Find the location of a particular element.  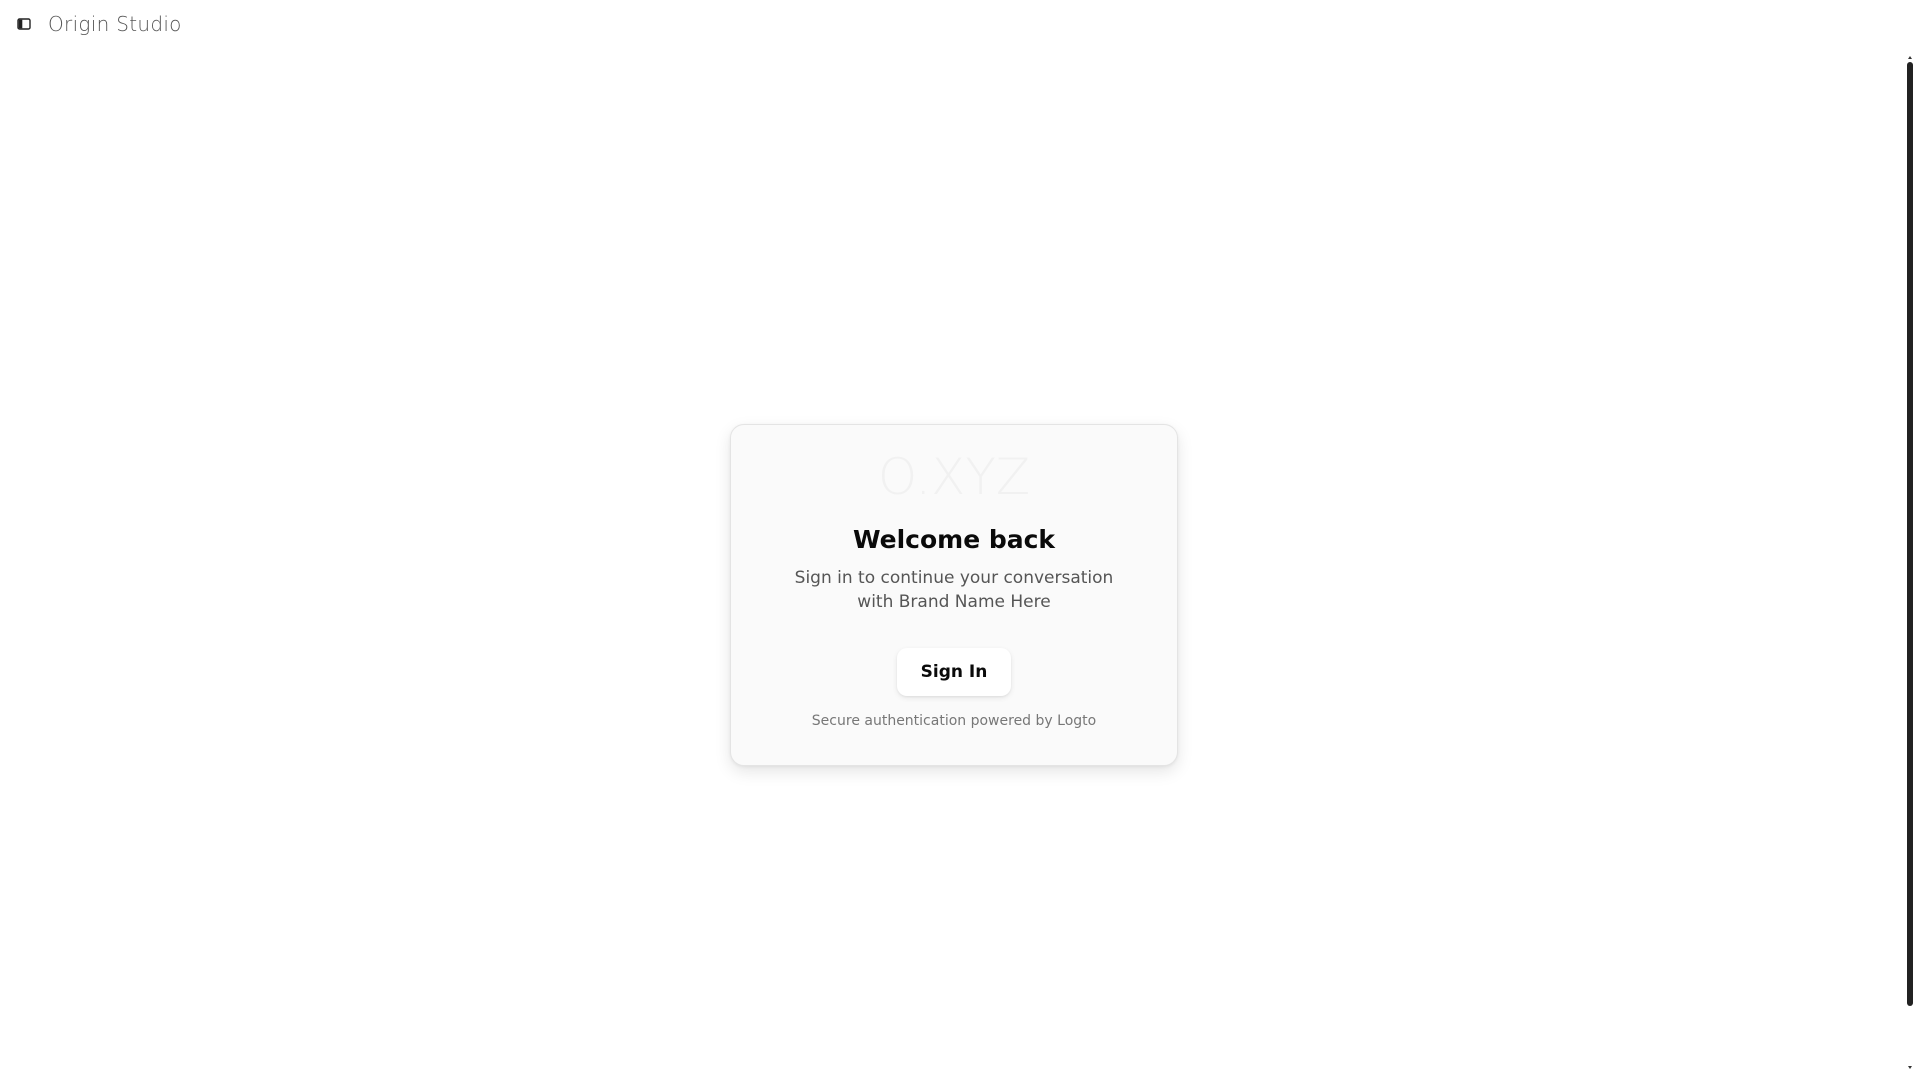

sidebar-toggle-button is located at coordinates (24, 24).